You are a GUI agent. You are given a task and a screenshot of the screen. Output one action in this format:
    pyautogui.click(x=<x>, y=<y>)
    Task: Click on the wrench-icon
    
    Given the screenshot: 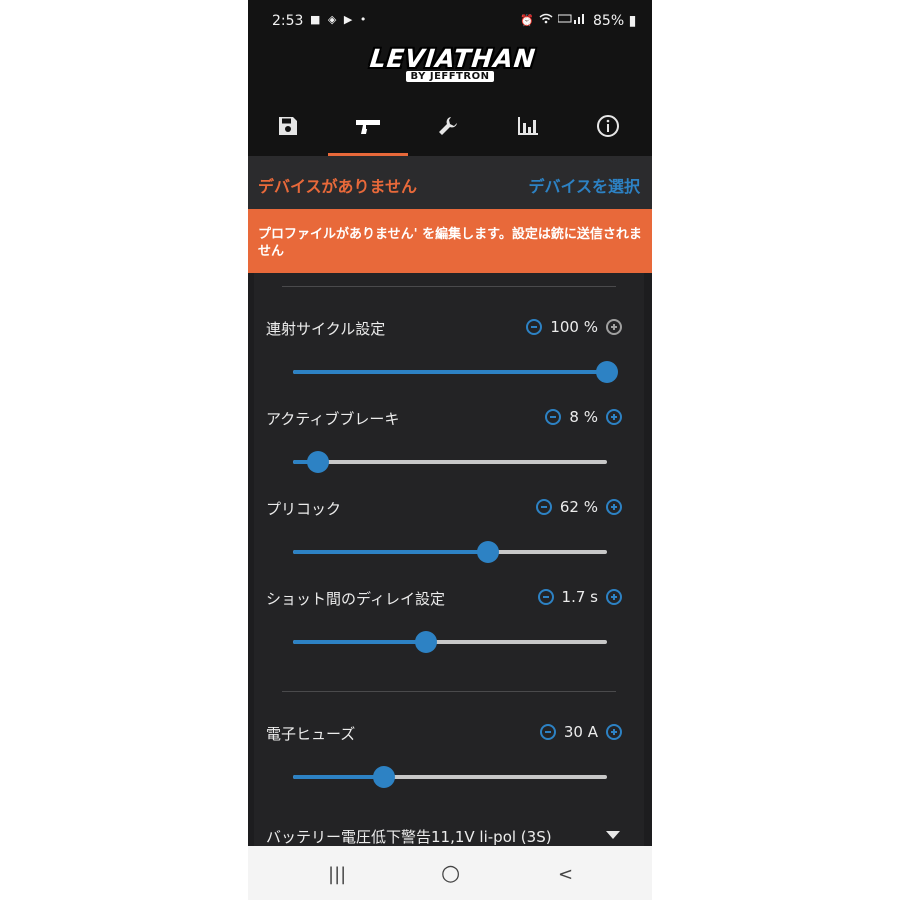 What is the action you would take?
    pyautogui.click(x=448, y=128)
    